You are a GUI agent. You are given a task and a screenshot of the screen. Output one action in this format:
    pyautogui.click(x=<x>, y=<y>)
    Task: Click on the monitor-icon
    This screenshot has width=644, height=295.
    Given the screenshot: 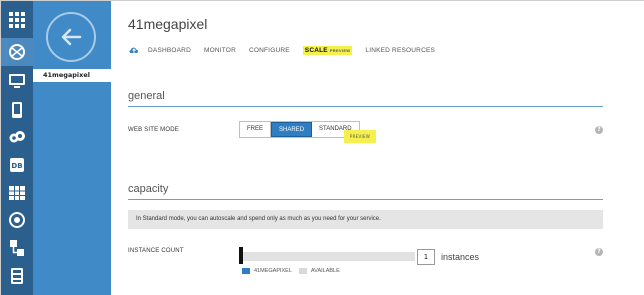 What is the action you would take?
    pyautogui.click(x=17, y=81)
    